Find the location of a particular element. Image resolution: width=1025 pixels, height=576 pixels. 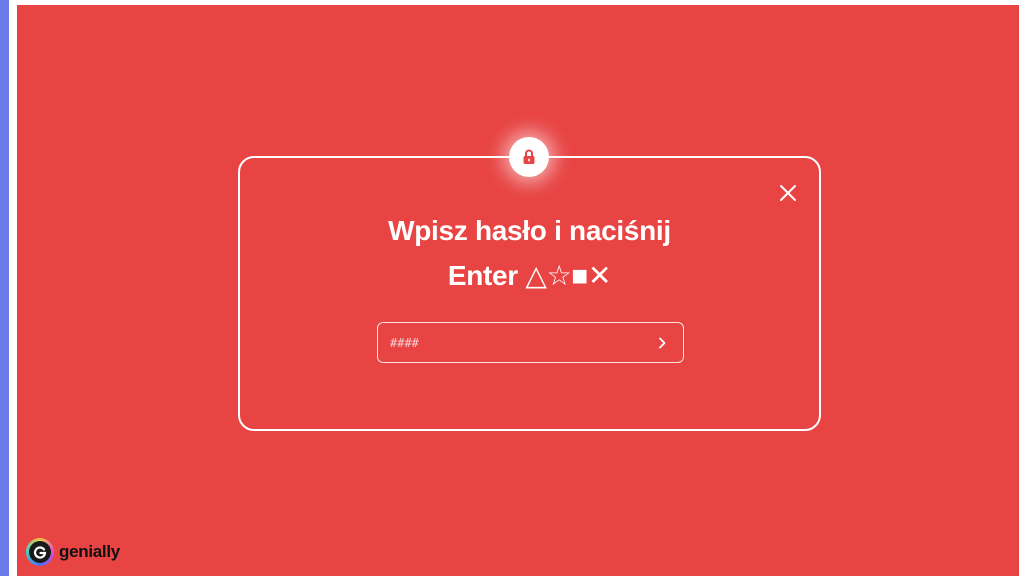

genially-logo-icon is located at coordinates (40, 552).